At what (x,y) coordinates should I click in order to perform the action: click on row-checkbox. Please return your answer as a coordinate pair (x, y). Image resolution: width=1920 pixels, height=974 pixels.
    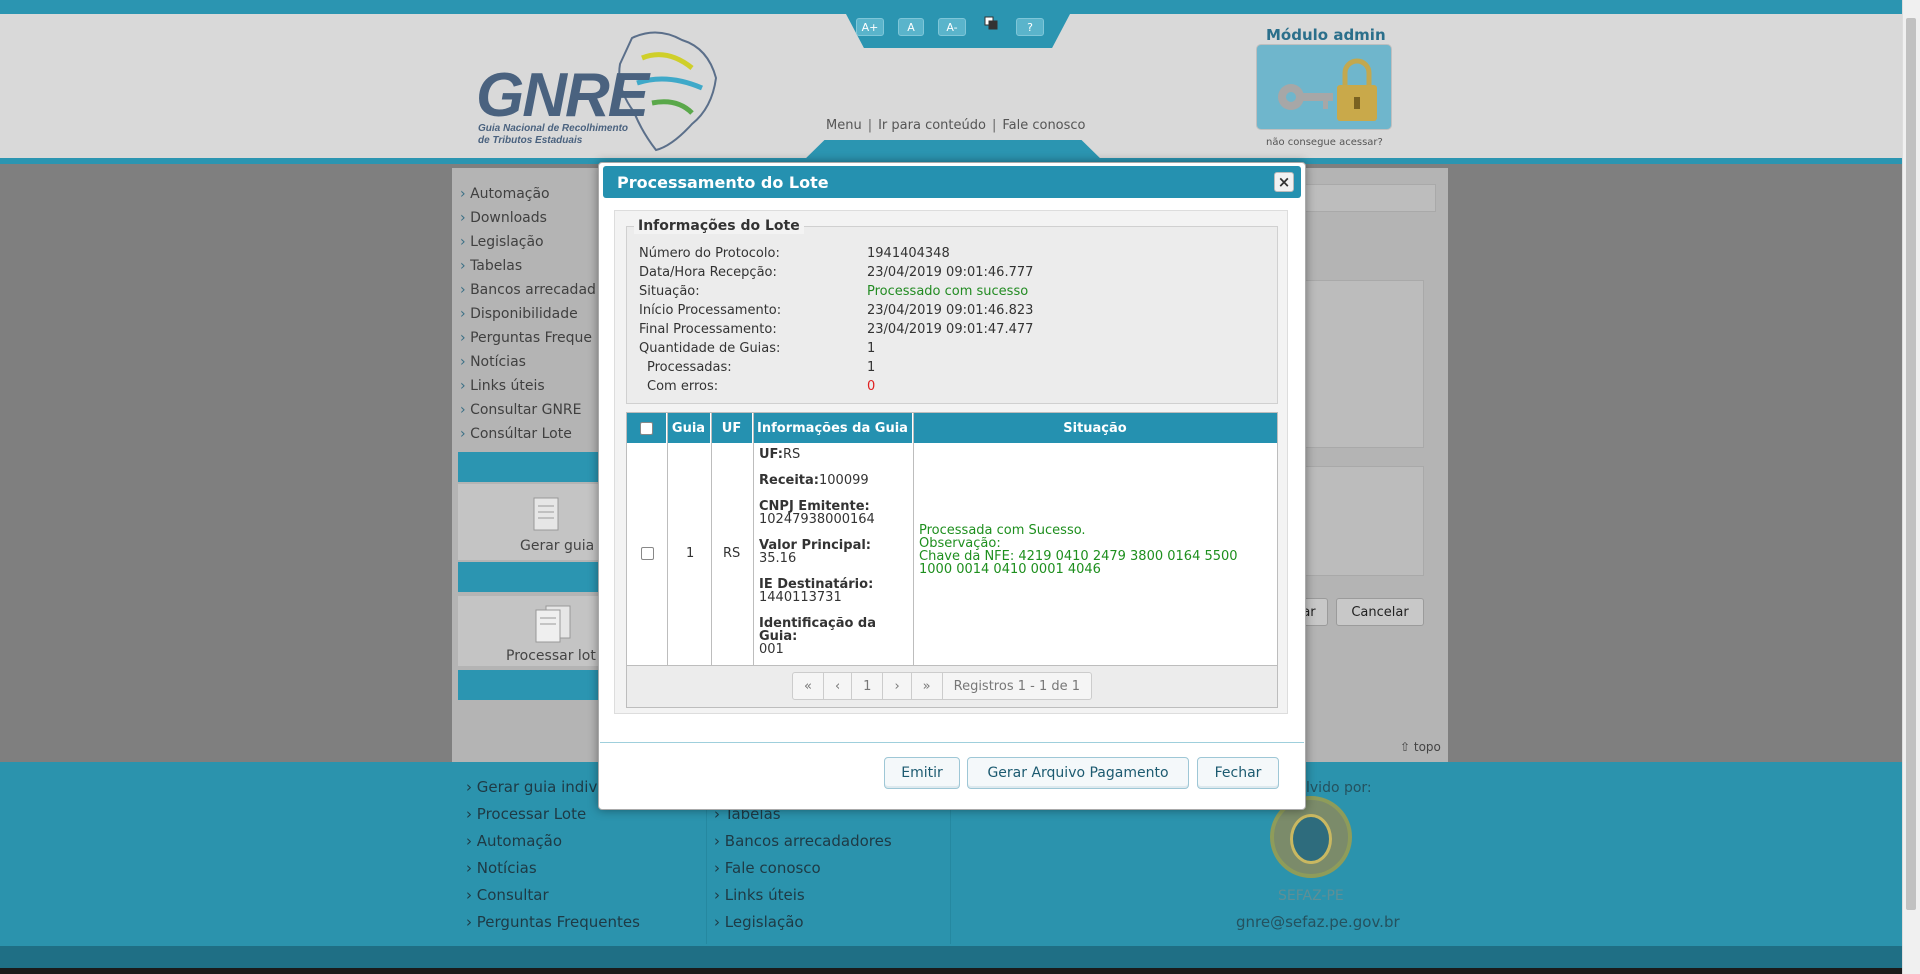
    Looking at the image, I should click on (647, 553).